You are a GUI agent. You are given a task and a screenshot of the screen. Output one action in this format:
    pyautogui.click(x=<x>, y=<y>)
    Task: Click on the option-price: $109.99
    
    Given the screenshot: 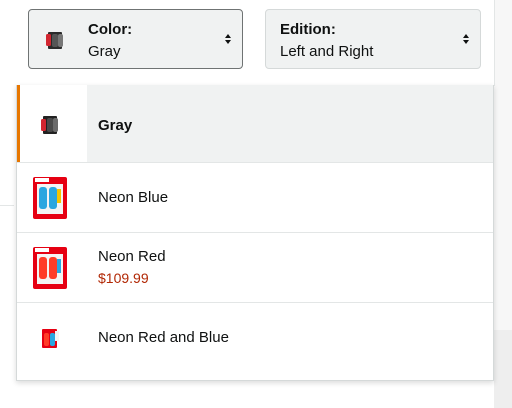 What is the action you would take?
    pyautogui.click(x=123, y=278)
    